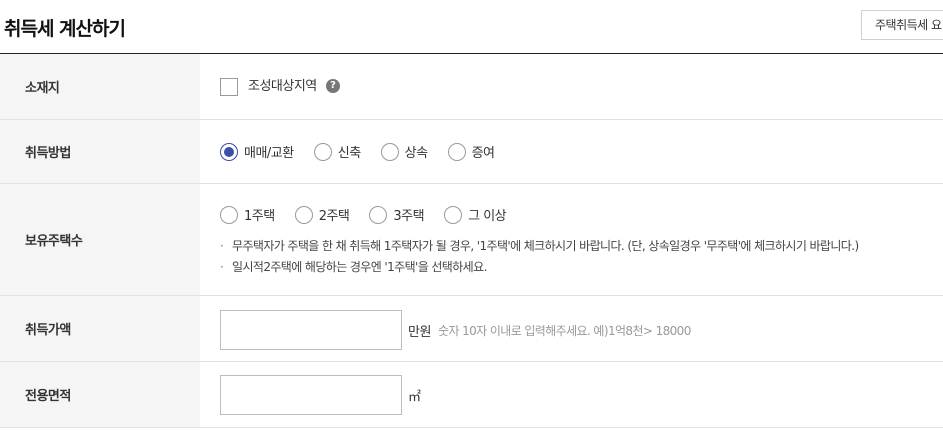  Describe the element at coordinates (311, 395) in the screenshot. I see `area-input` at that location.